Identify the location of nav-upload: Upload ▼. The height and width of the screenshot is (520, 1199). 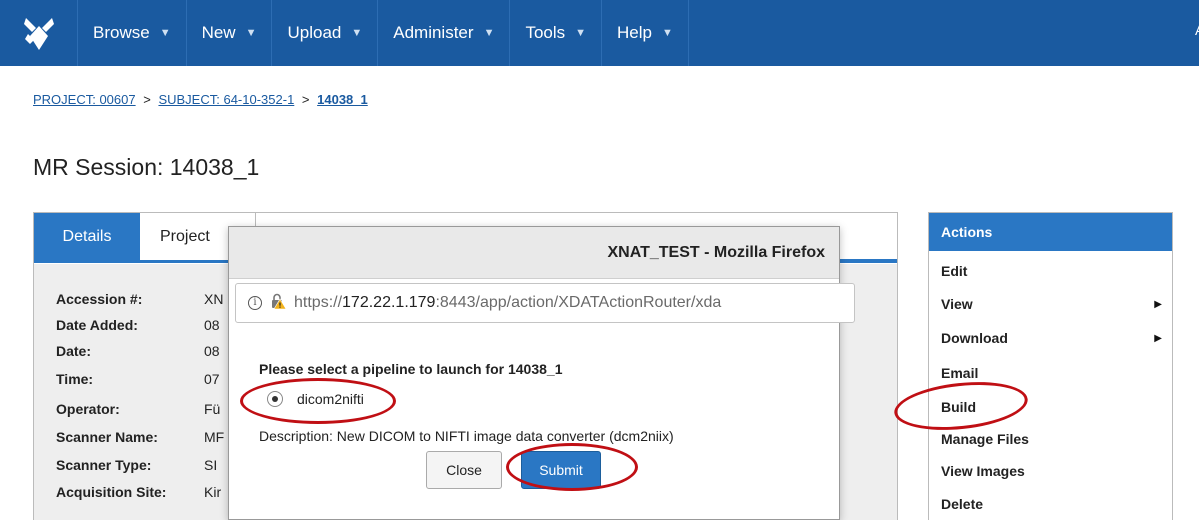
(325, 33).